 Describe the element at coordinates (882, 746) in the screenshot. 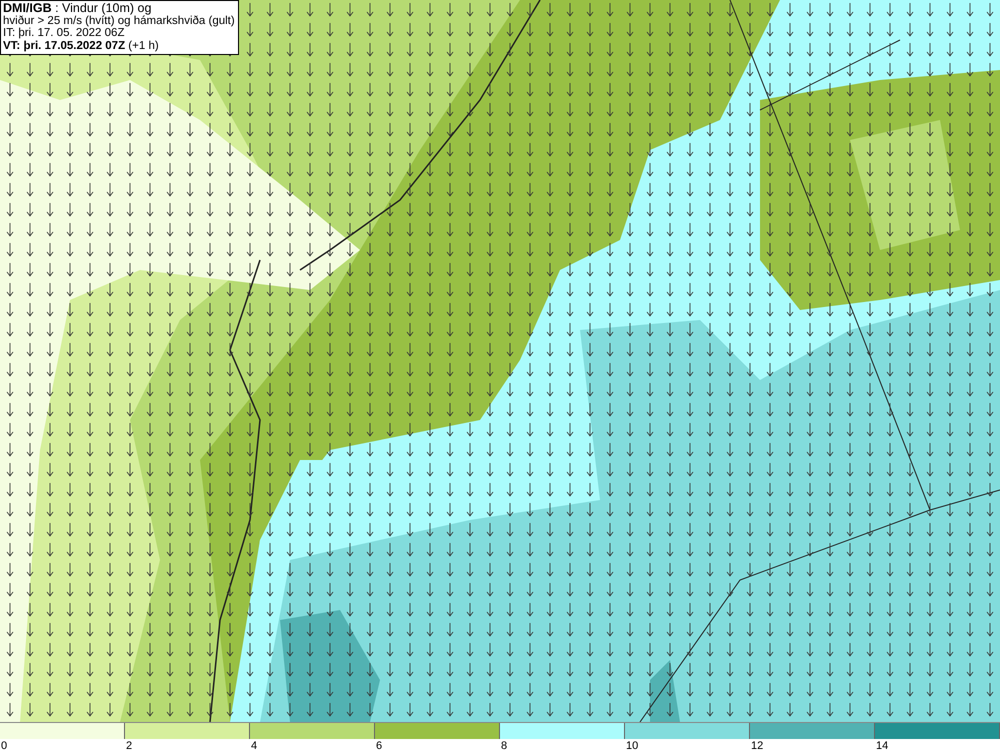

I see `scale-label: 14` at that location.